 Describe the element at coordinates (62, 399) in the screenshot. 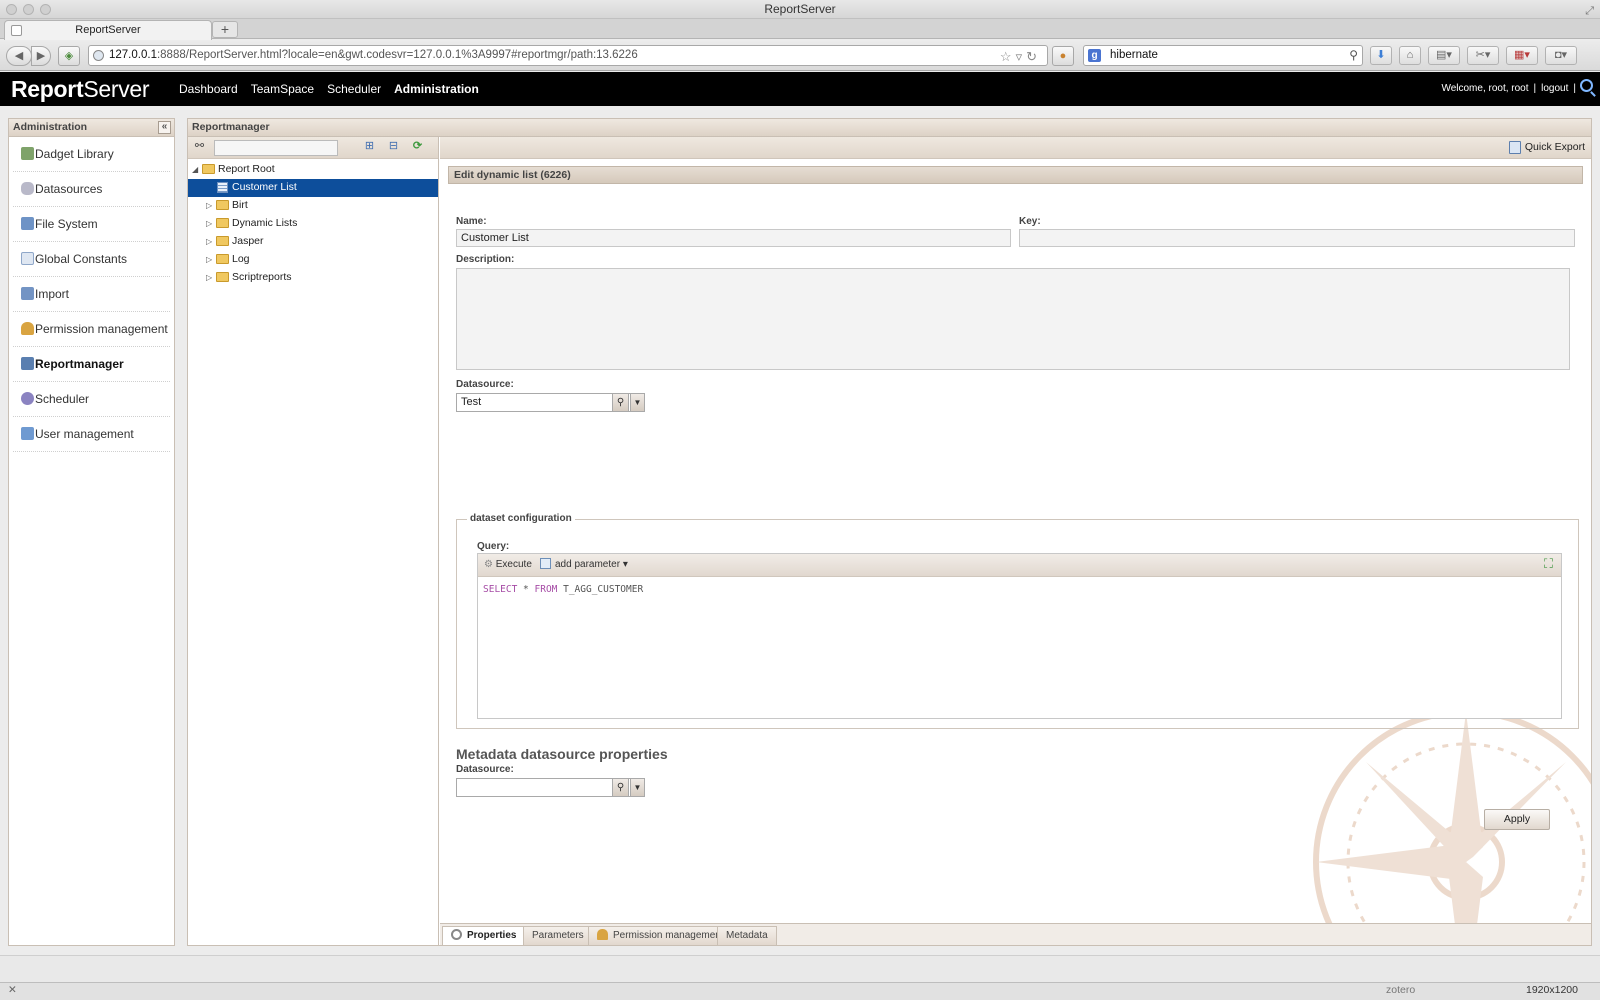

I see `sidebar-item-label: Scheduler` at that location.